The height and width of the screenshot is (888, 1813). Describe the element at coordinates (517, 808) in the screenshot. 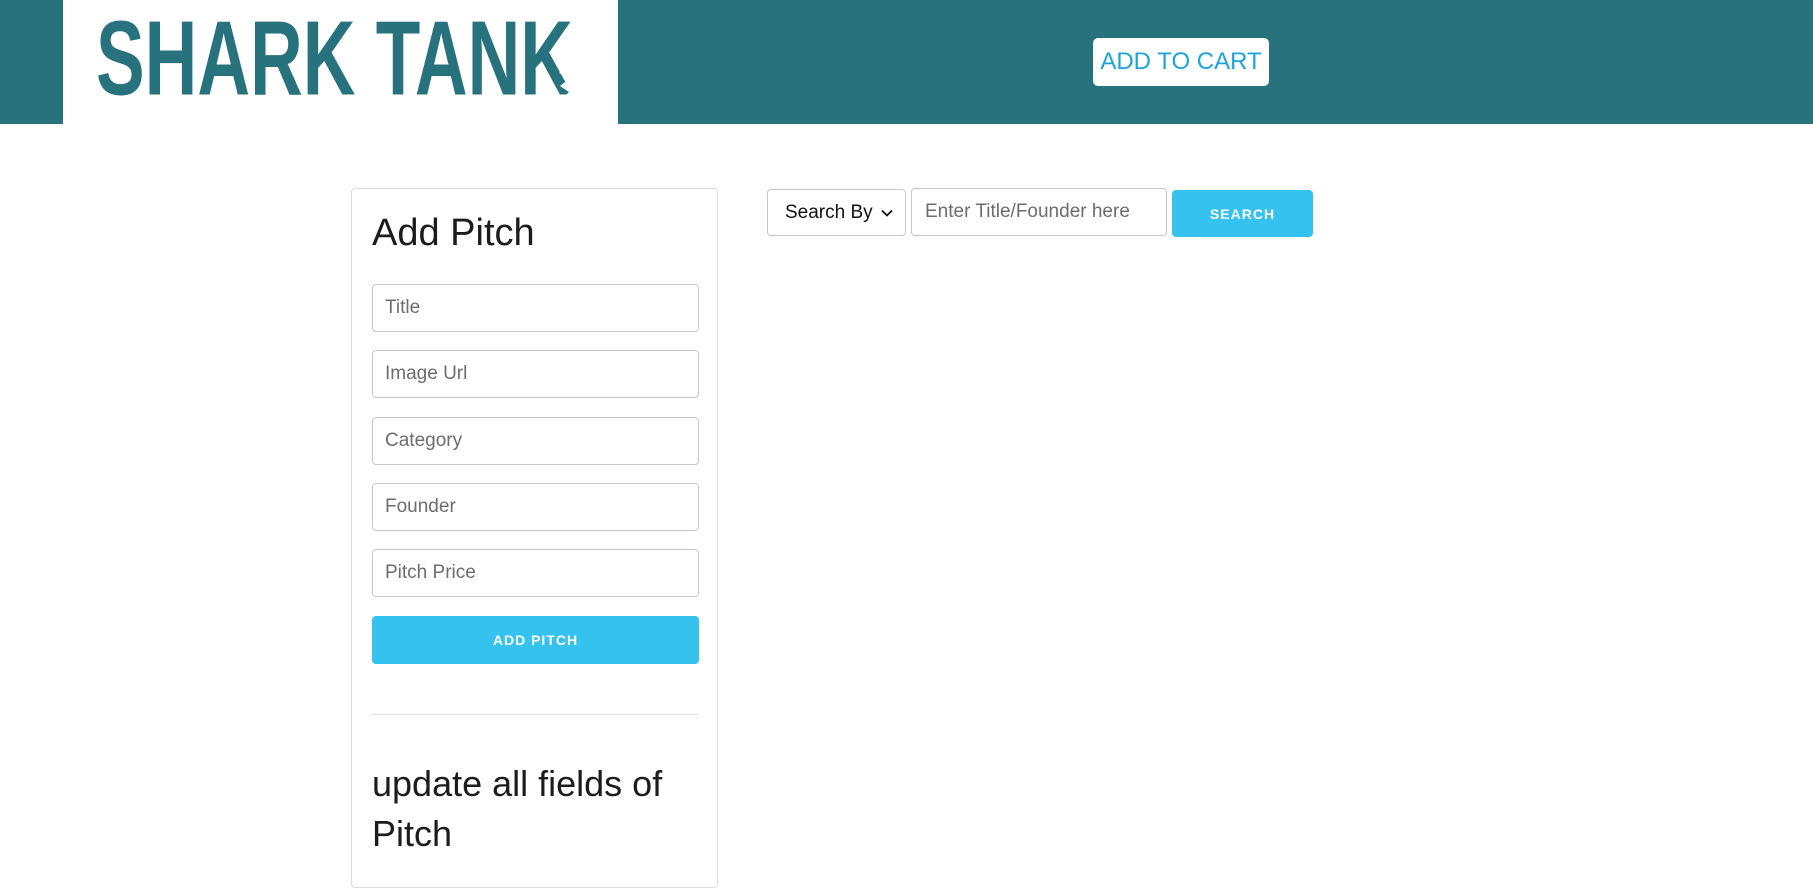

I see `update-pitch-heading: update all fields of Pitch` at that location.